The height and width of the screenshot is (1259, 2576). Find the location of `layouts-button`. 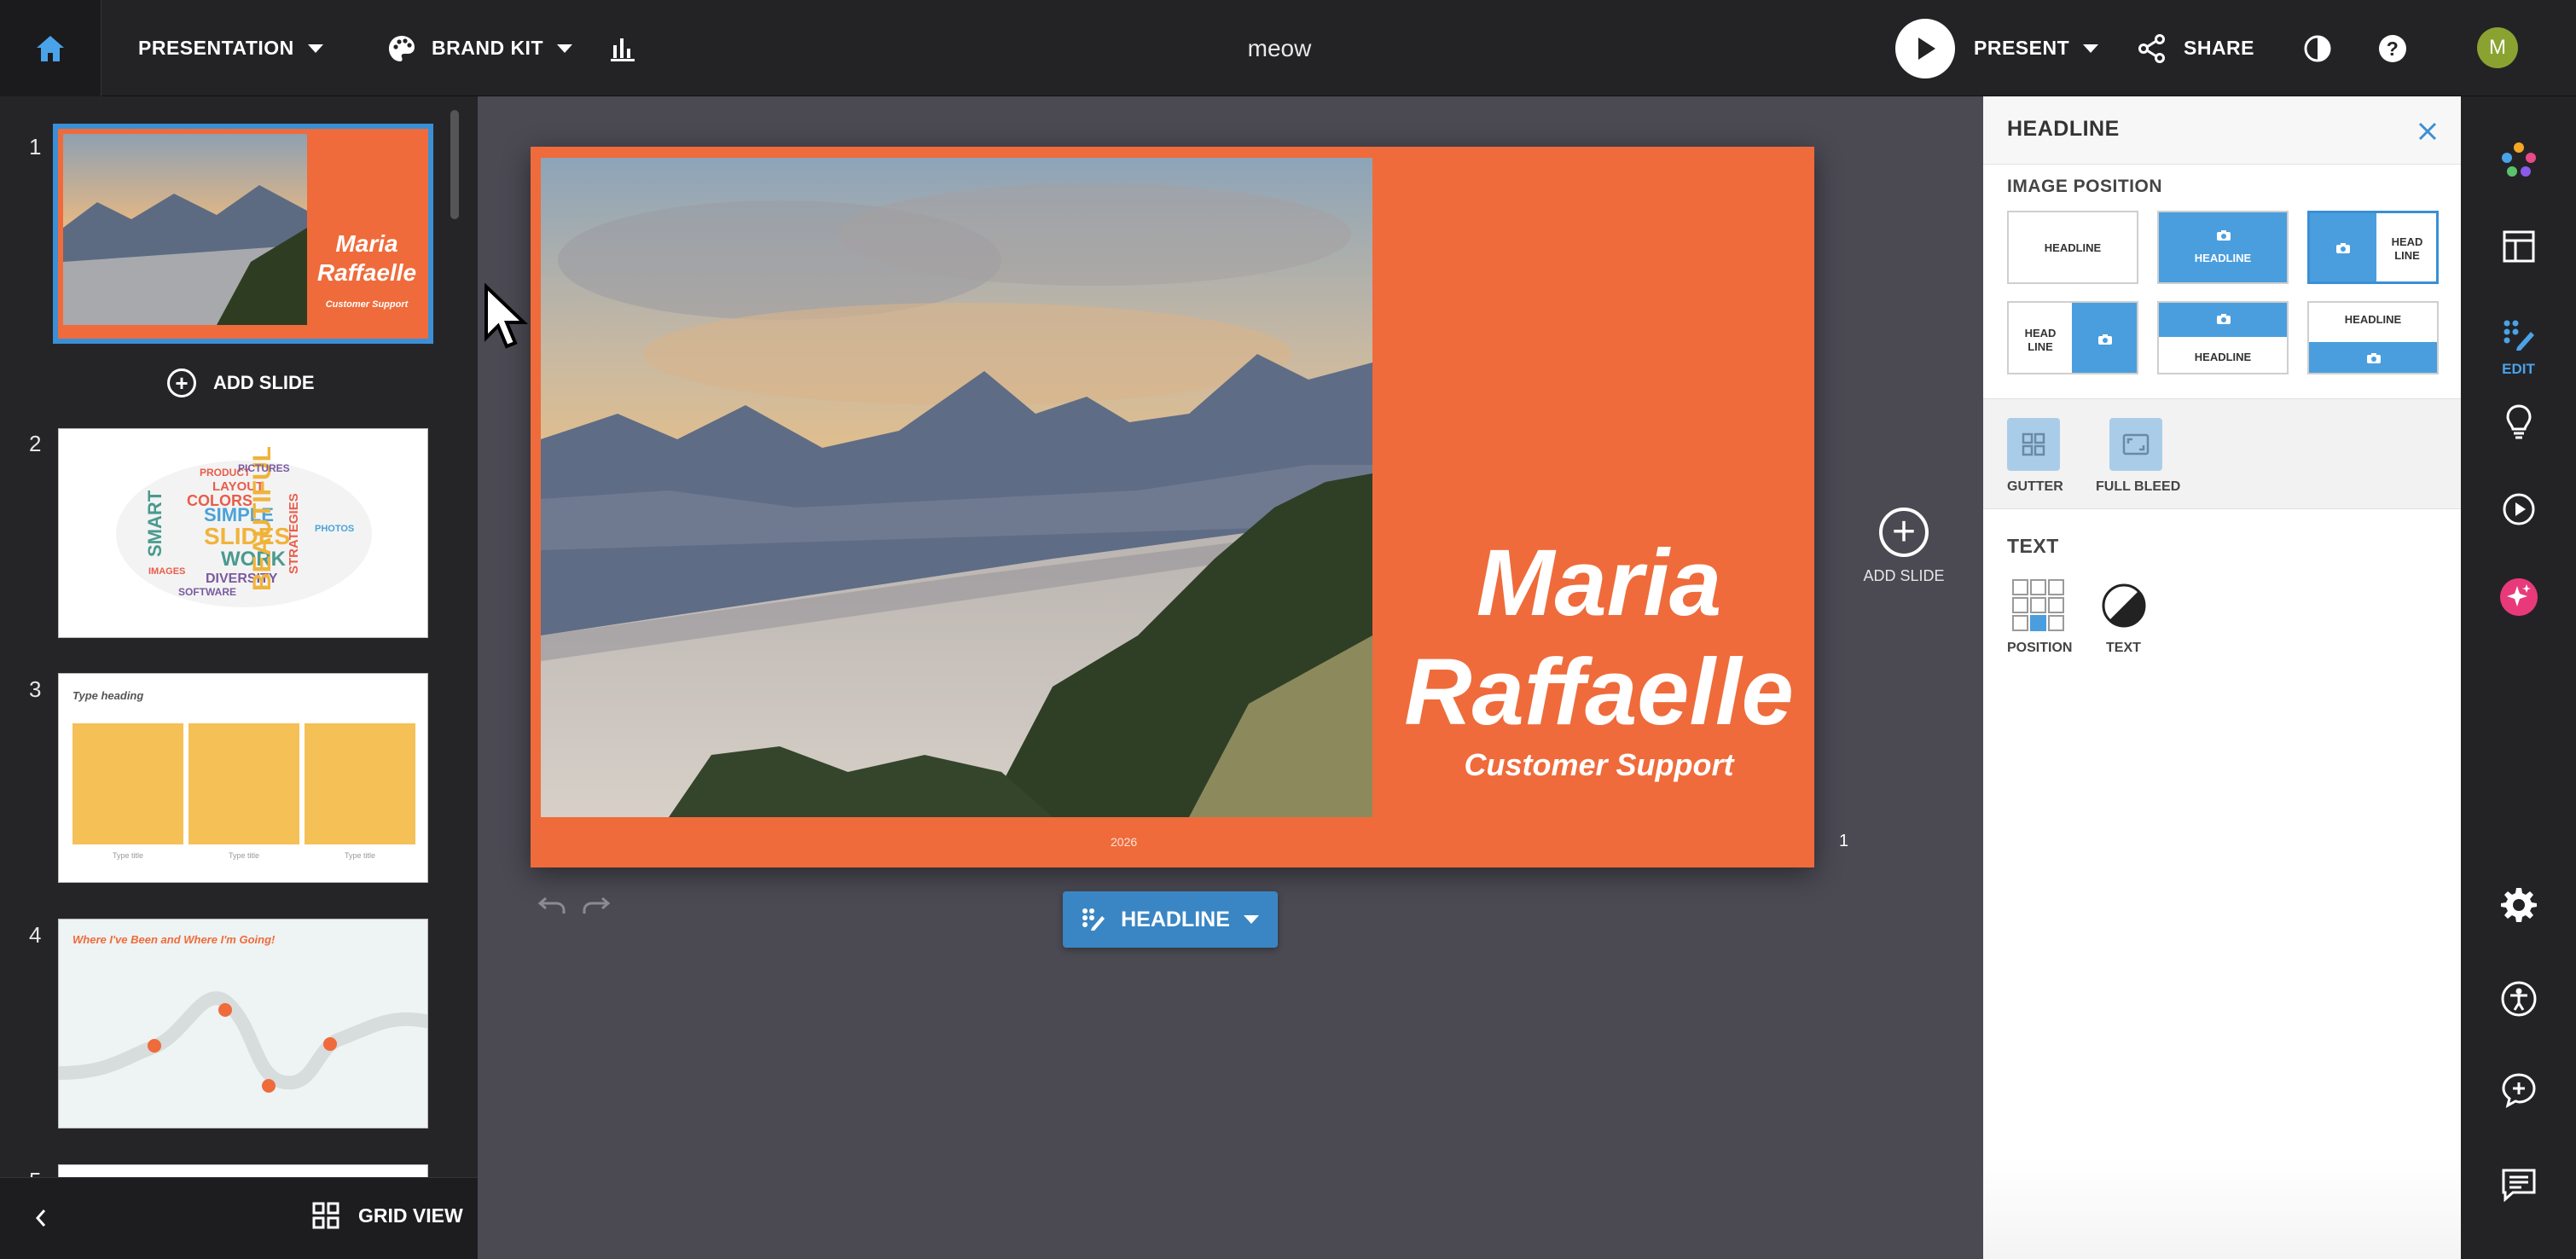

layouts-button is located at coordinates (2518, 247).